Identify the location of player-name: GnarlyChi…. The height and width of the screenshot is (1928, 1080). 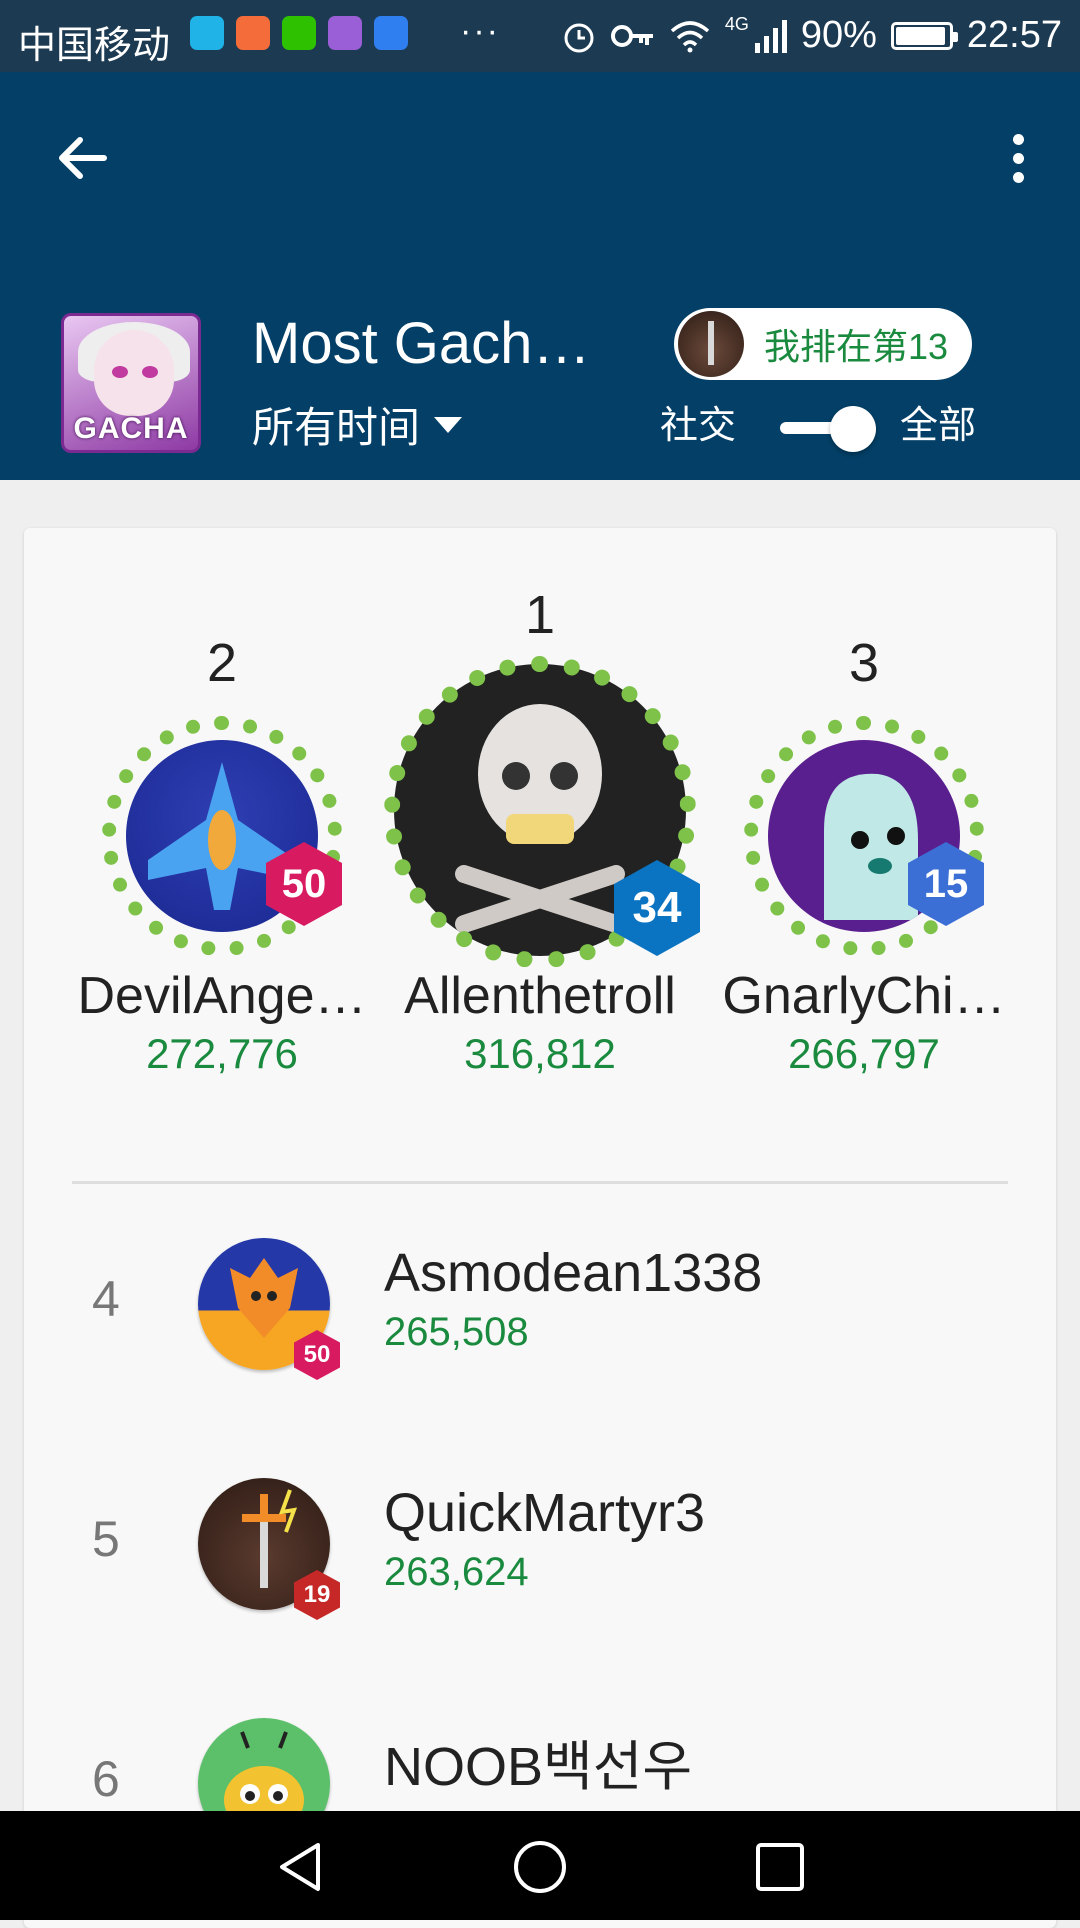
(864, 996).